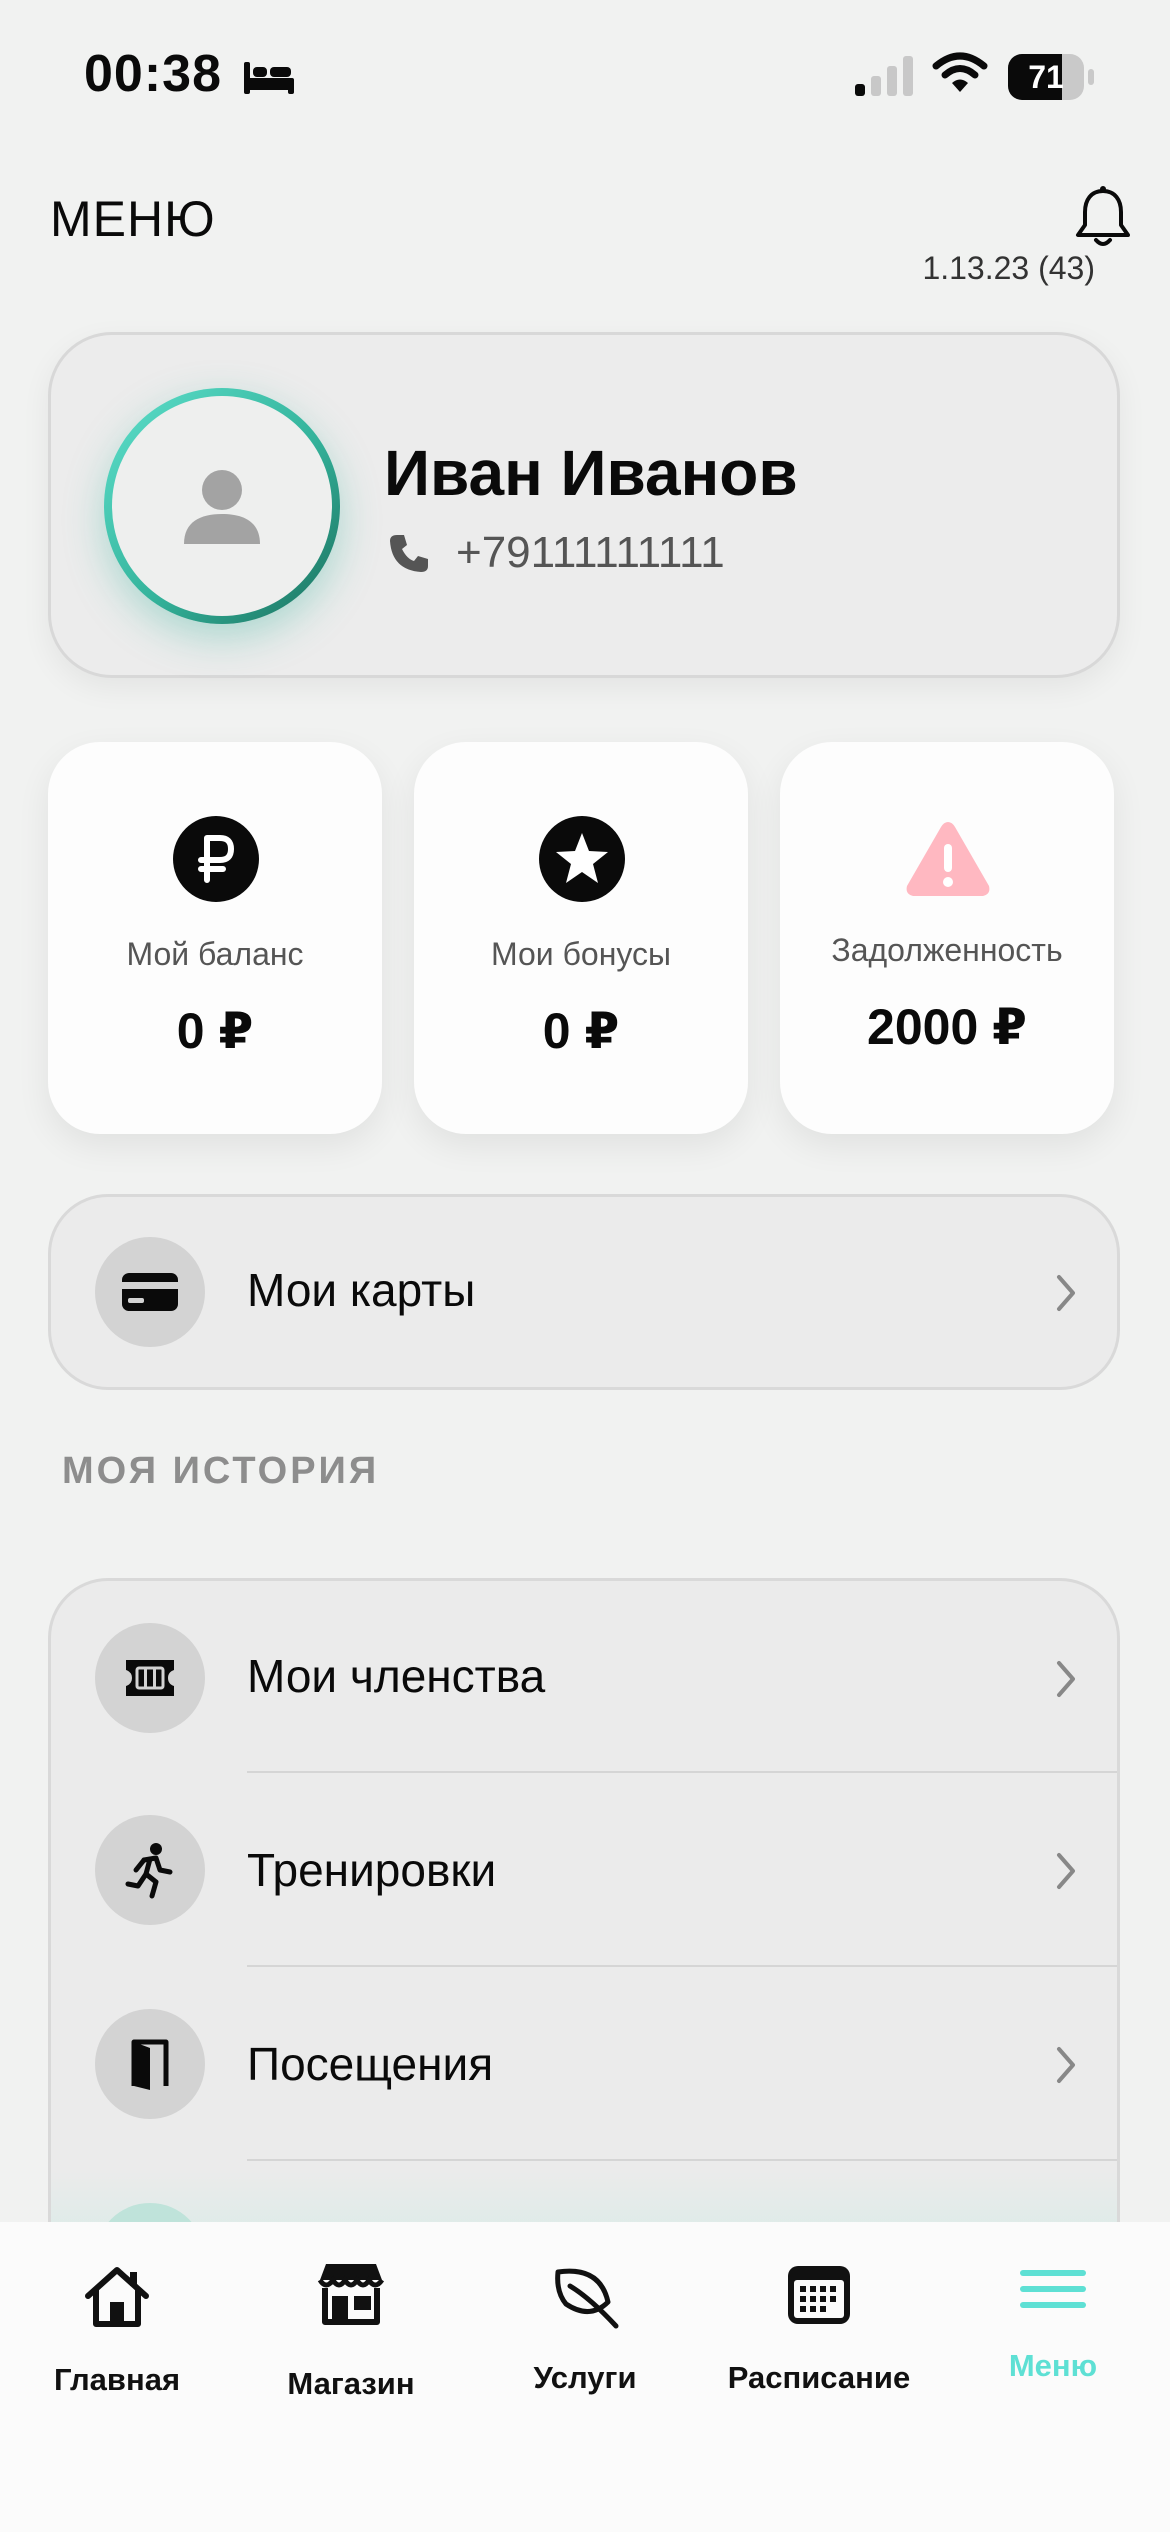 Image resolution: width=1170 pixels, height=2532 pixels. I want to click on trainings-icon-circle, so click(150, 1870).